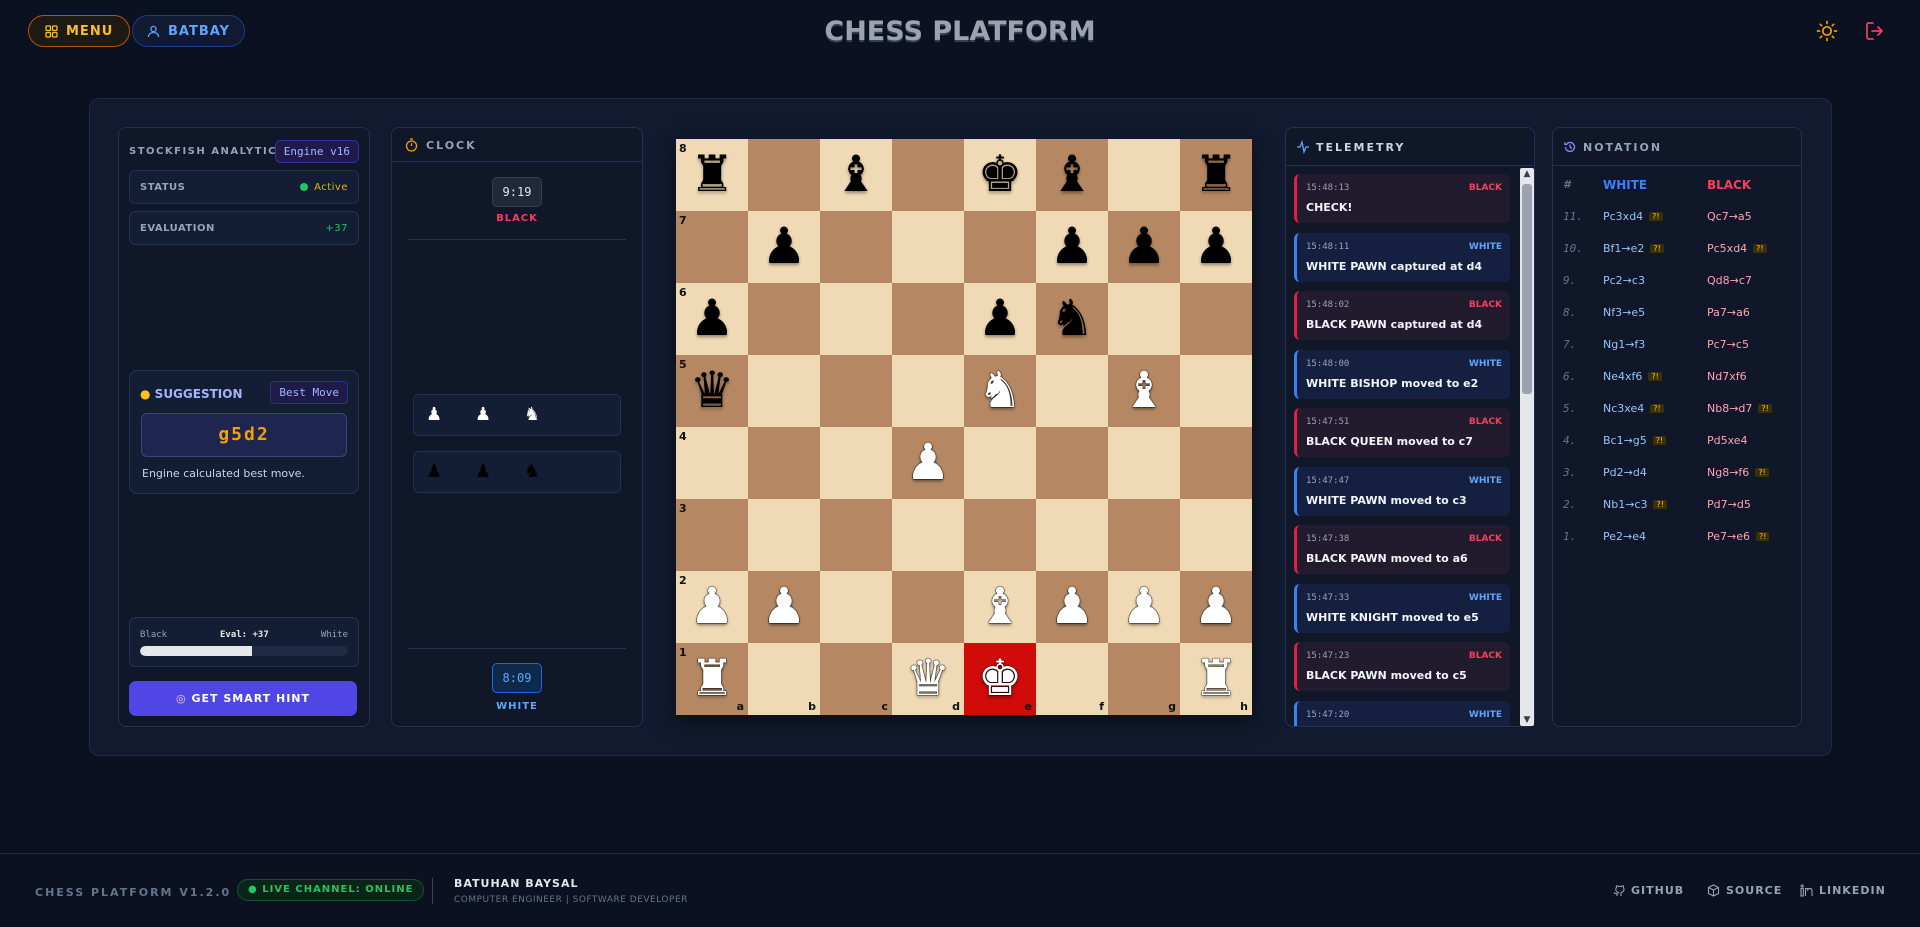 Image resolution: width=1920 pixels, height=927 pixels. I want to click on square-d2, so click(928, 607).